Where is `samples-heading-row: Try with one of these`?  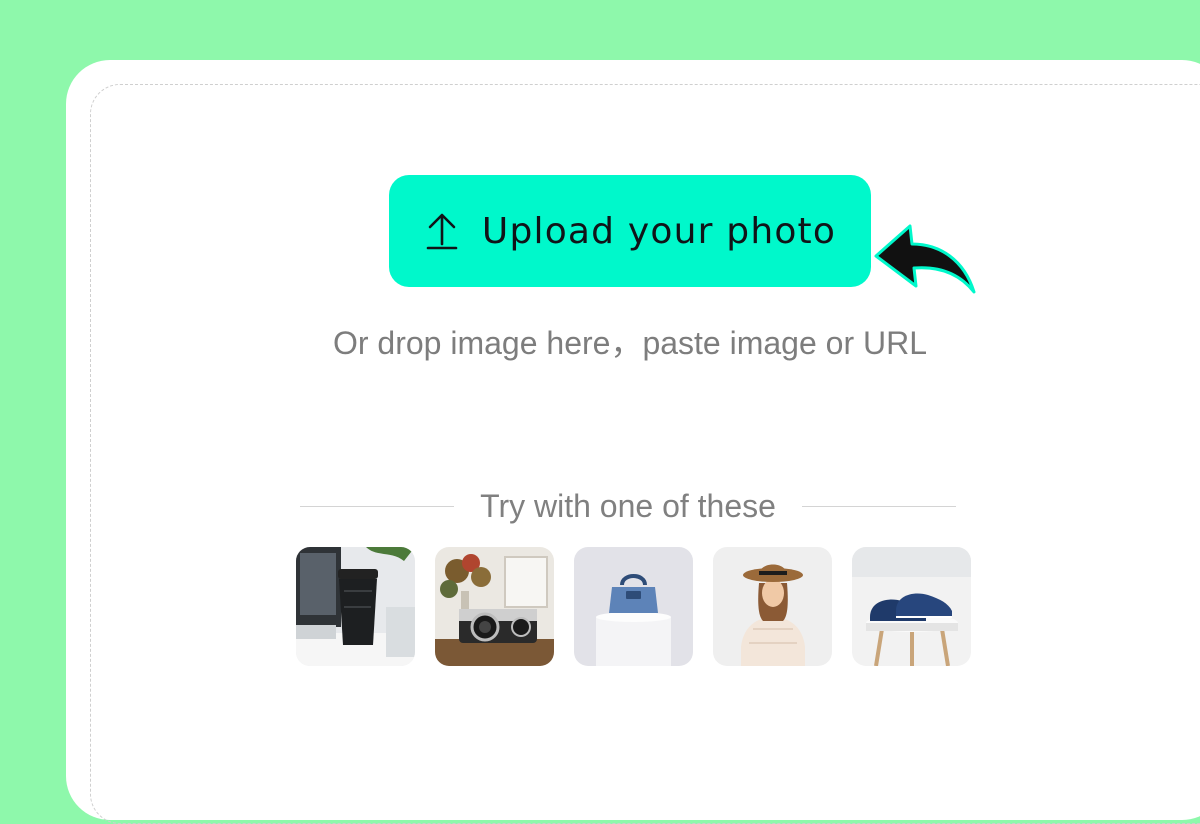
samples-heading-row: Try with one of these is located at coordinates (628, 506).